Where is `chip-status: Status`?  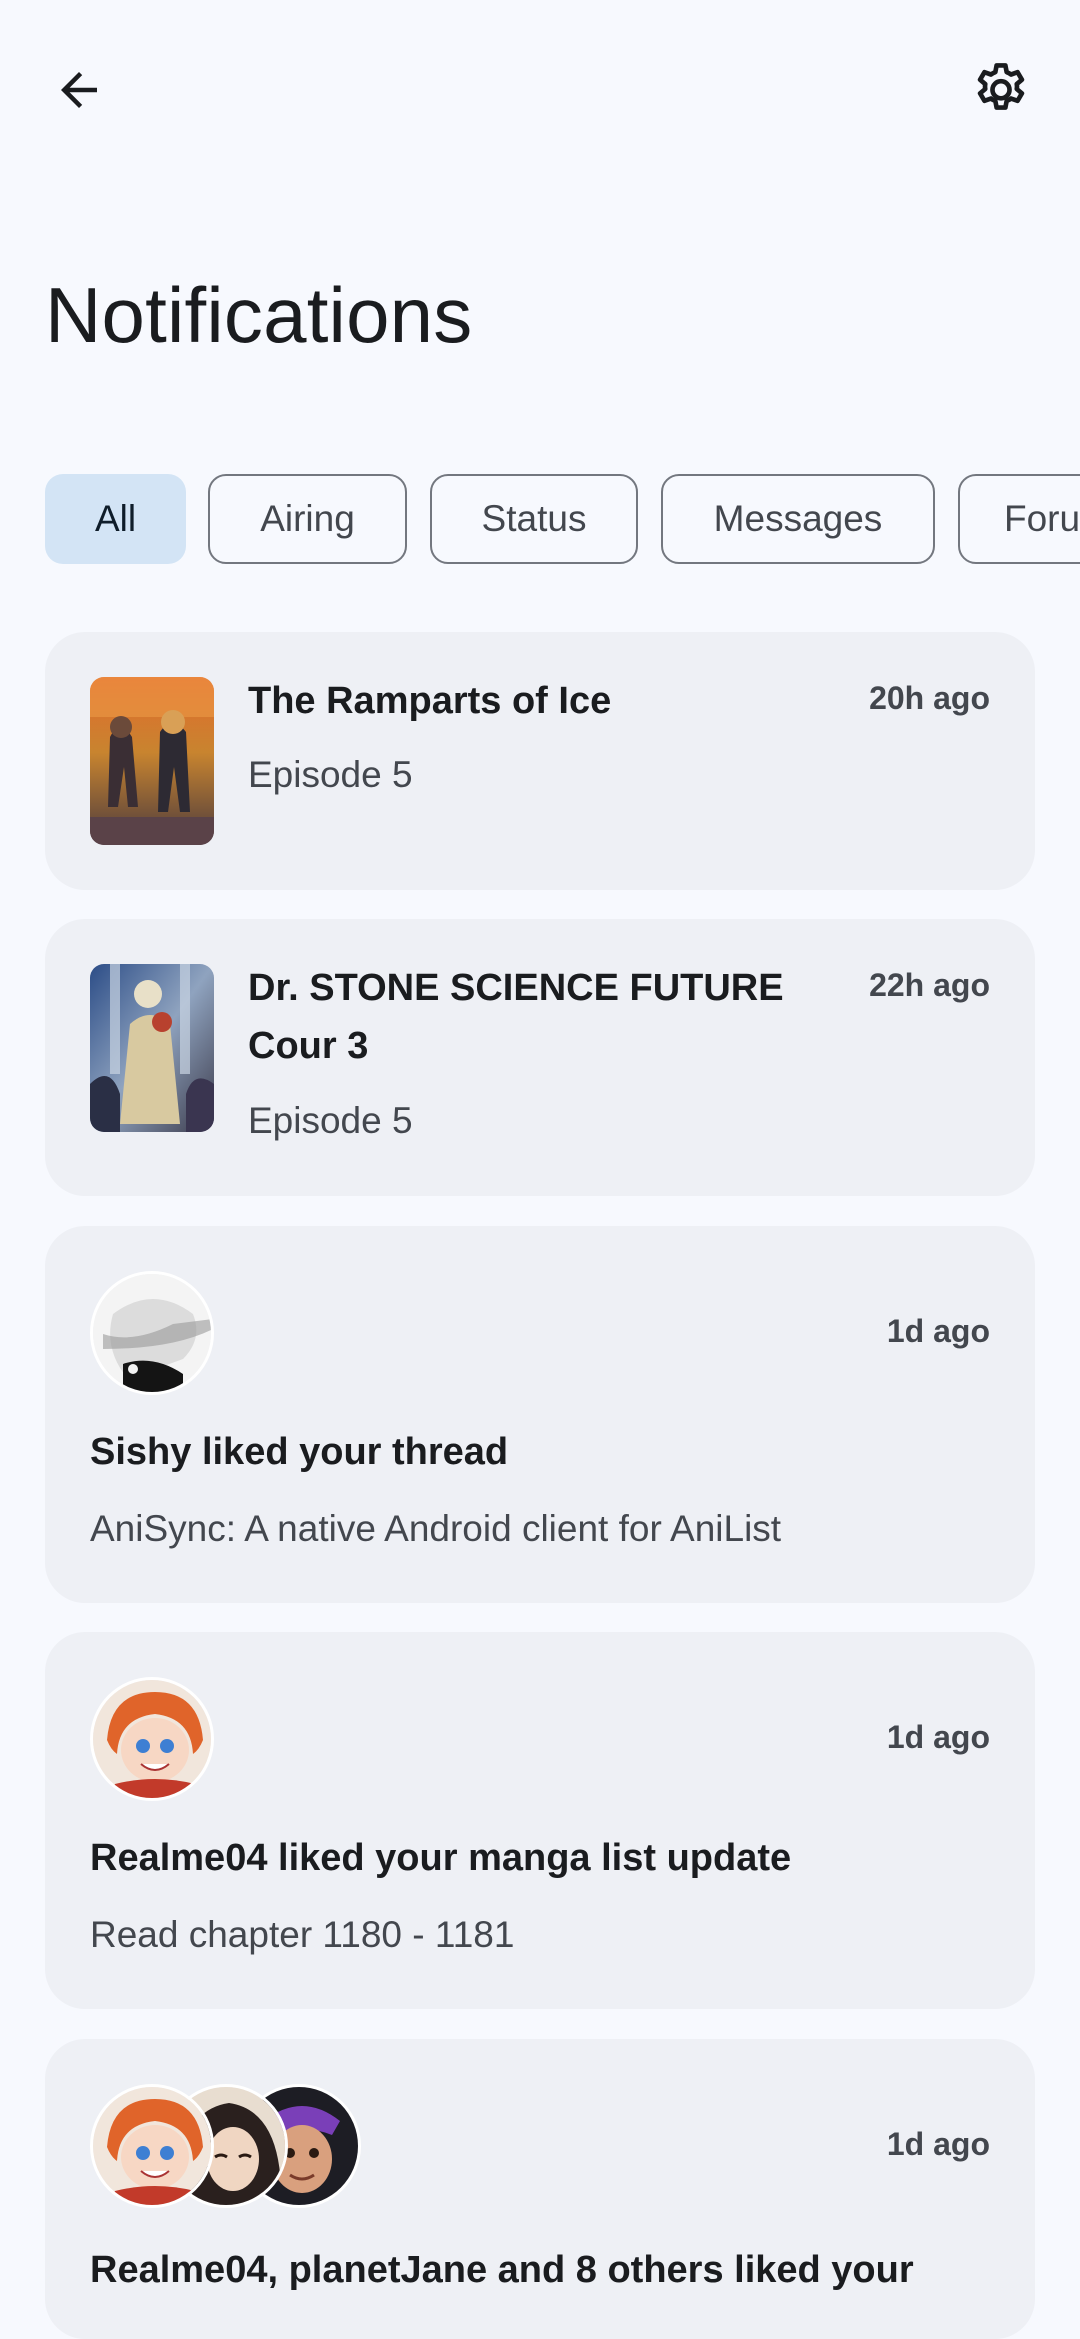 chip-status: Status is located at coordinates (534, 519).